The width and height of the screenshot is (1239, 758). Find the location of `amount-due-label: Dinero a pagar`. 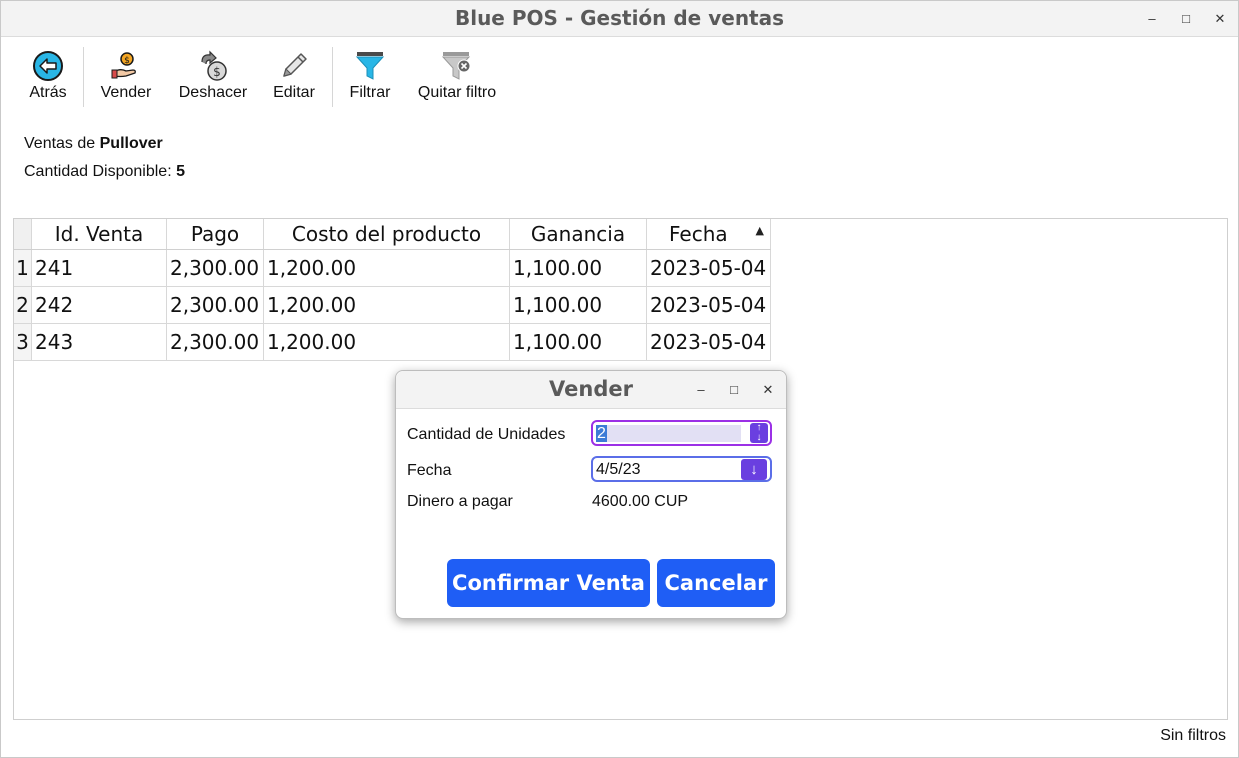

amount-due-label: Dinero a pagar is located at coordinates (460, 501).